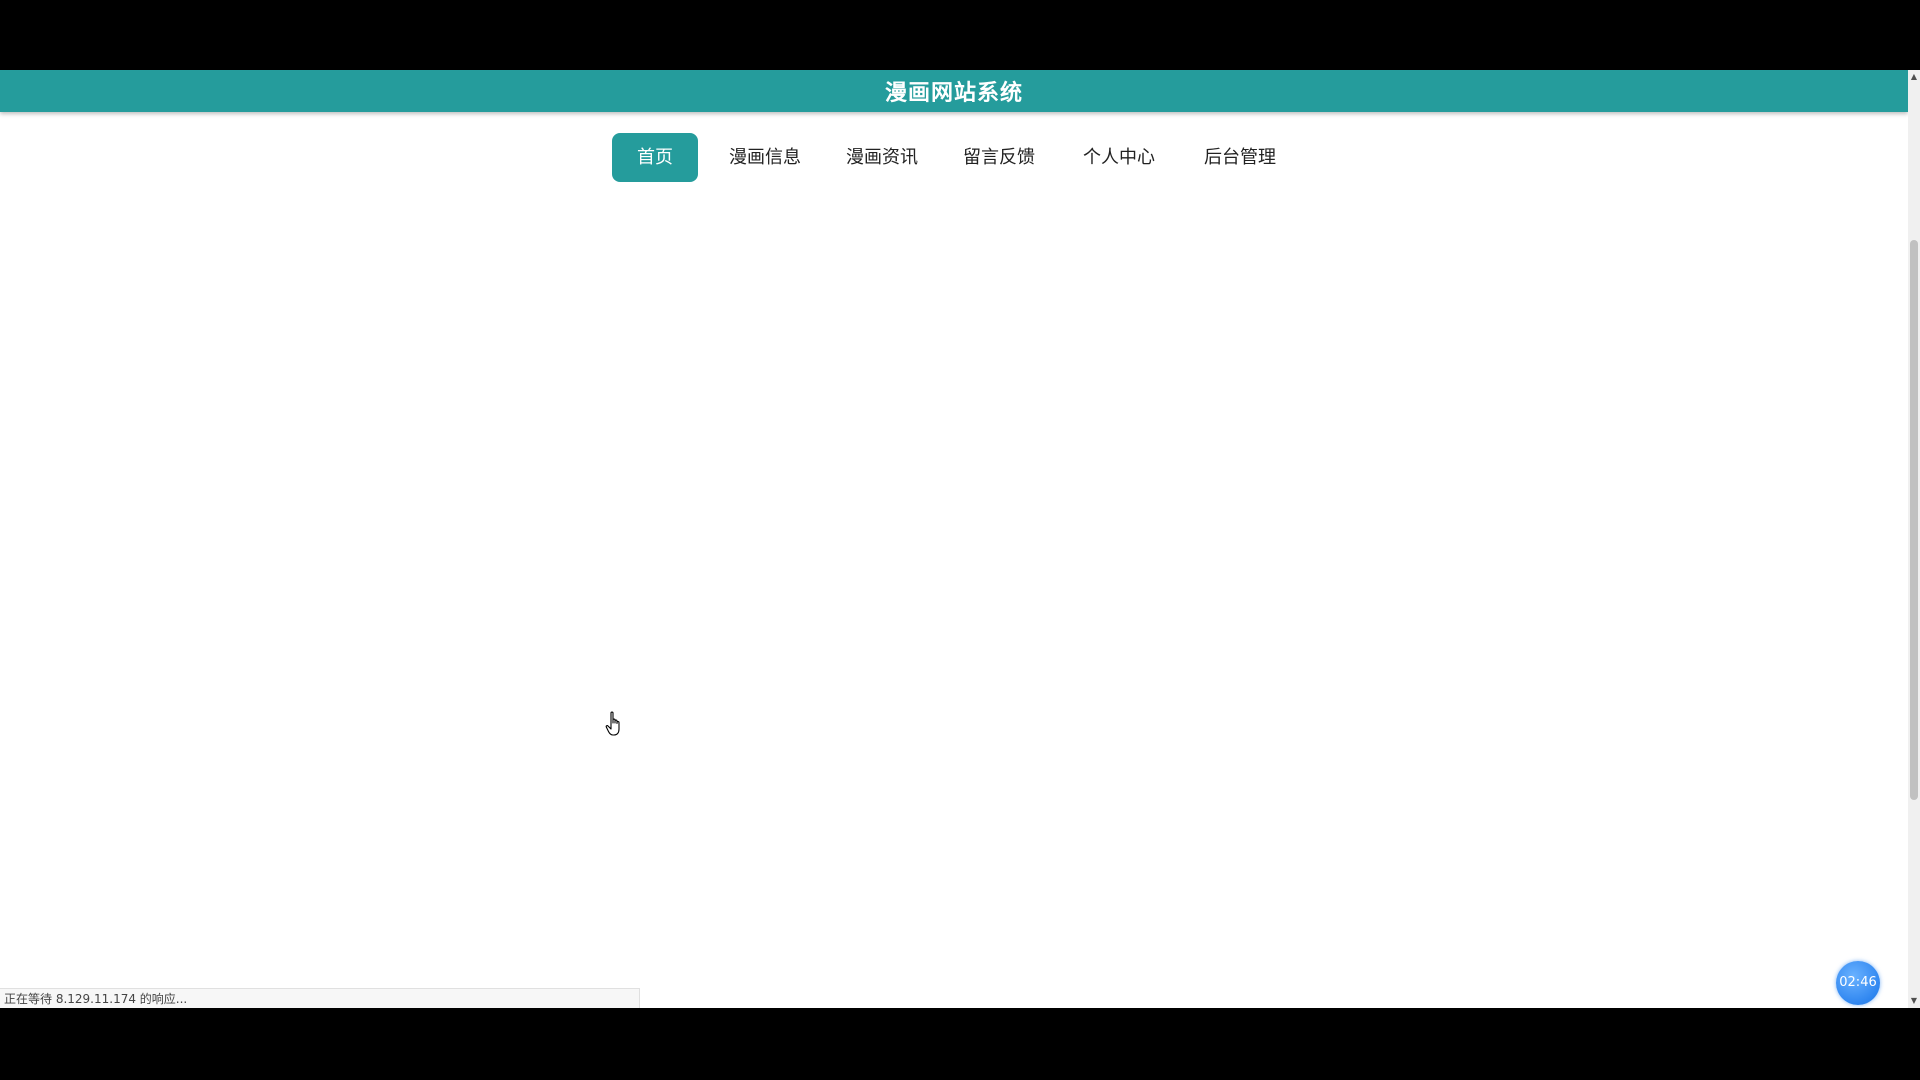 The width and height of the screenshot is (1920, 1080). What do you see at coordinates (882, 157) in the screenshot?
I see `nav-item-comic-news: 漫画资讯` at bounding box center [882, 157].